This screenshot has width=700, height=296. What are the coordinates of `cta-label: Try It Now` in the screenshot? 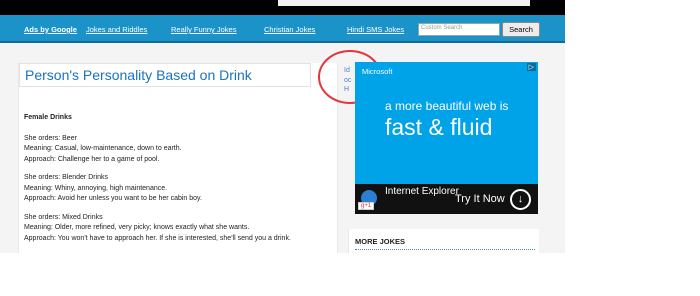 It's located at (480, 199).